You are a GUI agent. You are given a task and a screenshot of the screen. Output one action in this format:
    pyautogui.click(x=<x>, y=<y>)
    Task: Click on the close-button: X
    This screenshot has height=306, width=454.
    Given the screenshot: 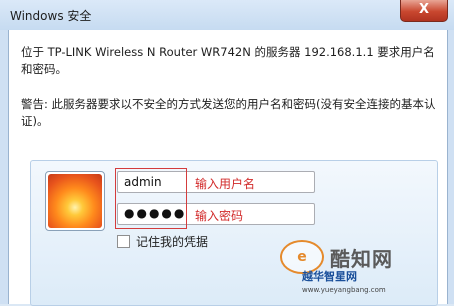 What is the action you would take?
    pyautogui.click(x=424, y=11)
    